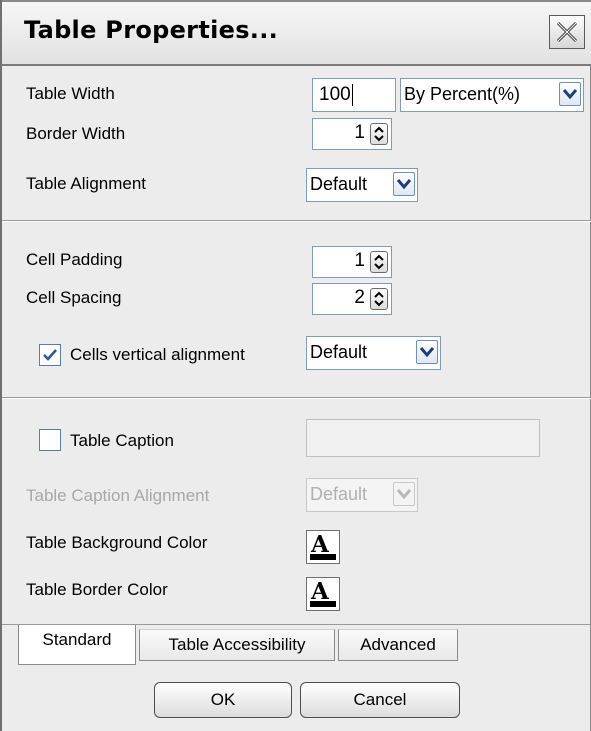 The height and width of the screenshot is (731, 591). What do you see at coordinates (352, 299) in the screenshot?
I see `cell-spacing-spinner: 2` at bounding box center [352, 299].